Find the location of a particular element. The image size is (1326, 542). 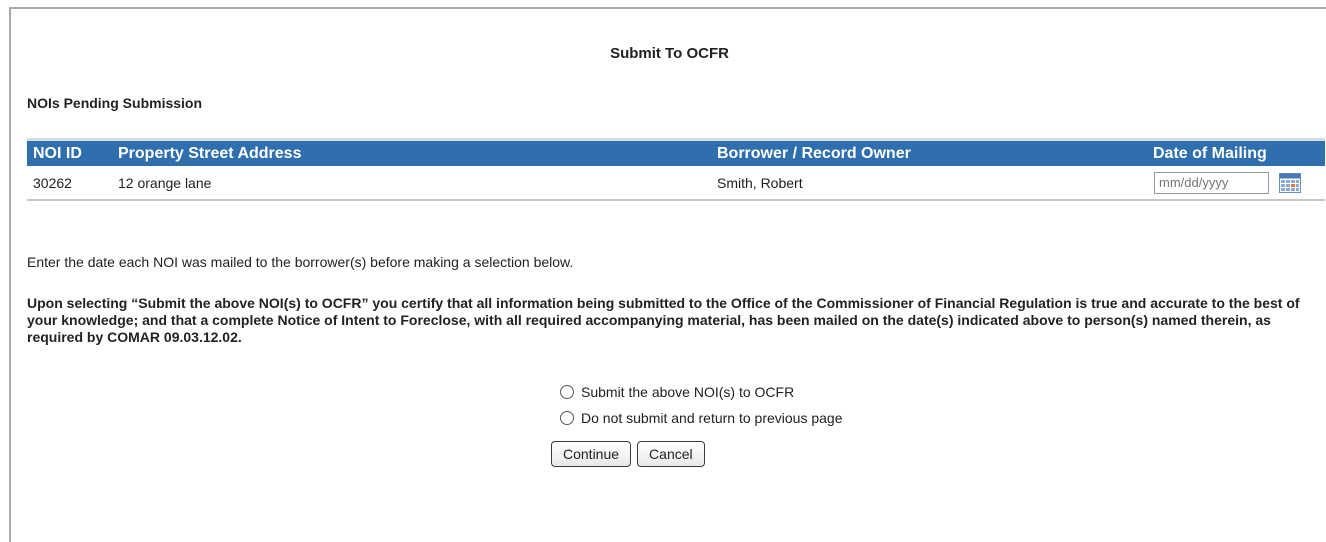

date-cell is located at coordinates (1239, 182).